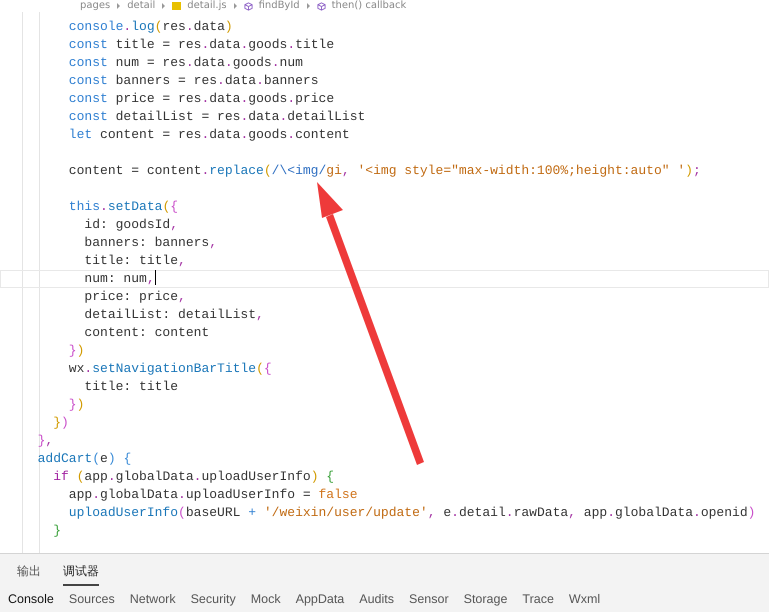 The height and width of the screenshot is (612, 769). Describe the element at coordinates (150, 27) in the screenshot. I see `code-line: console.log(res.data)` at that location.